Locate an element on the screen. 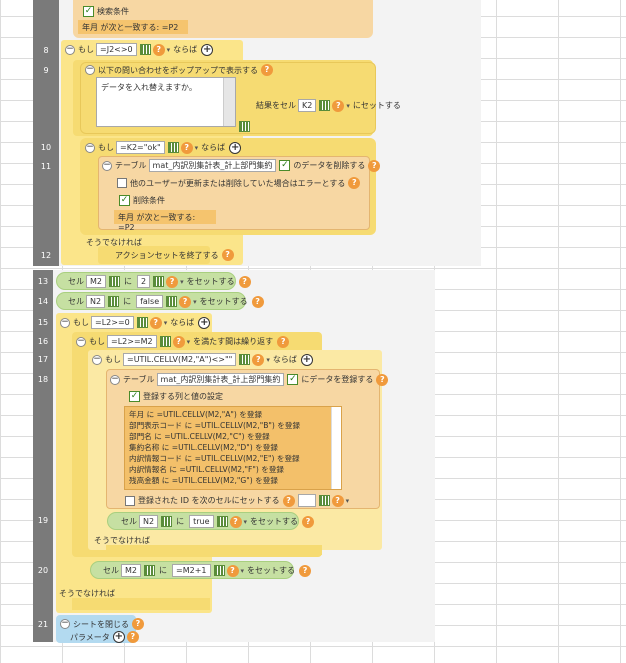 The height and width of the screenshot is (663, 626). value-field: false is located at coordinates (150, 301).